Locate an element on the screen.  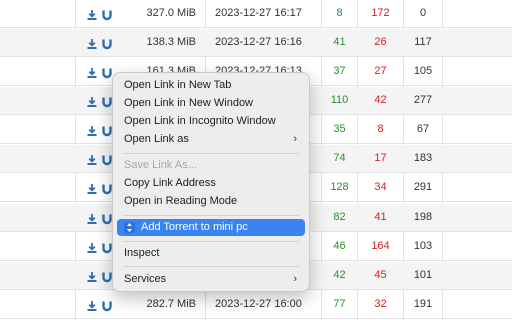
size-cell: 327.0 MiB is located at coordinates (171, 13).